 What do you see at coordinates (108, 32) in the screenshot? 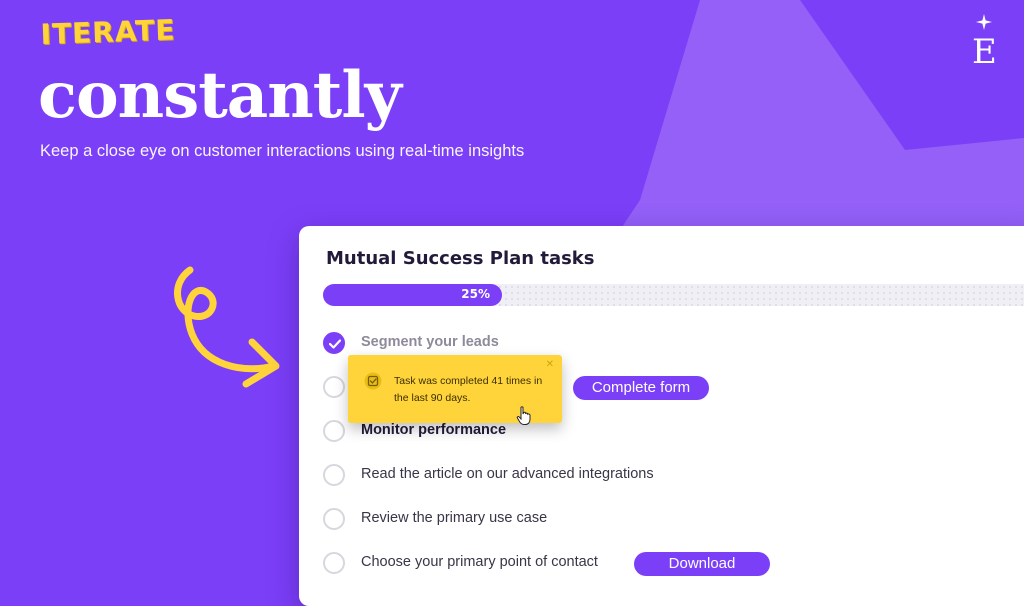
I see `eyebrow-text: ITERATE` at bounding box center [108, 32].